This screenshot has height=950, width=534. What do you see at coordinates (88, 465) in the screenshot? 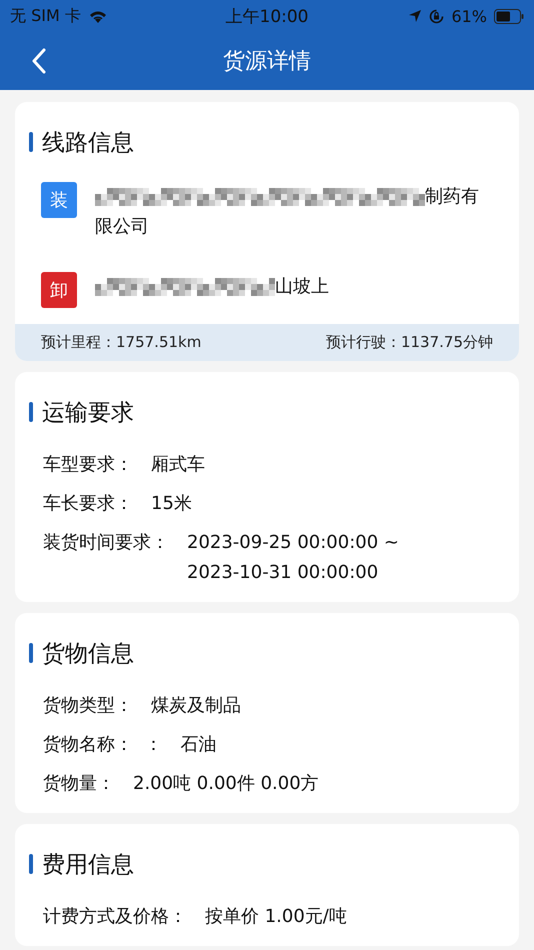
I see `field-label: 车型要求：` at bounding box center [88, 465].